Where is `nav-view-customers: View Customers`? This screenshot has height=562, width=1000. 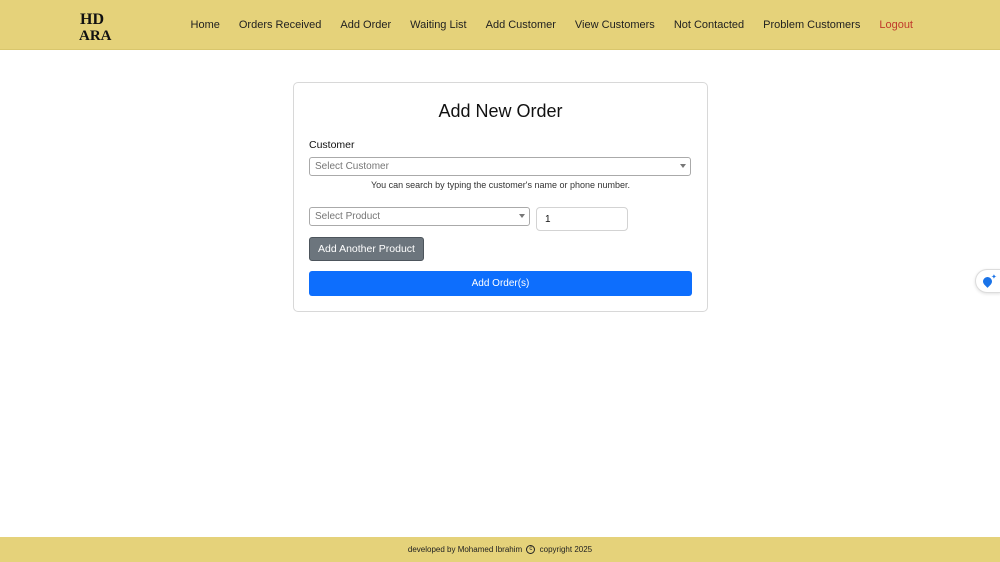 nav-view-customers: View Customers is located at coordinates (615, 25).